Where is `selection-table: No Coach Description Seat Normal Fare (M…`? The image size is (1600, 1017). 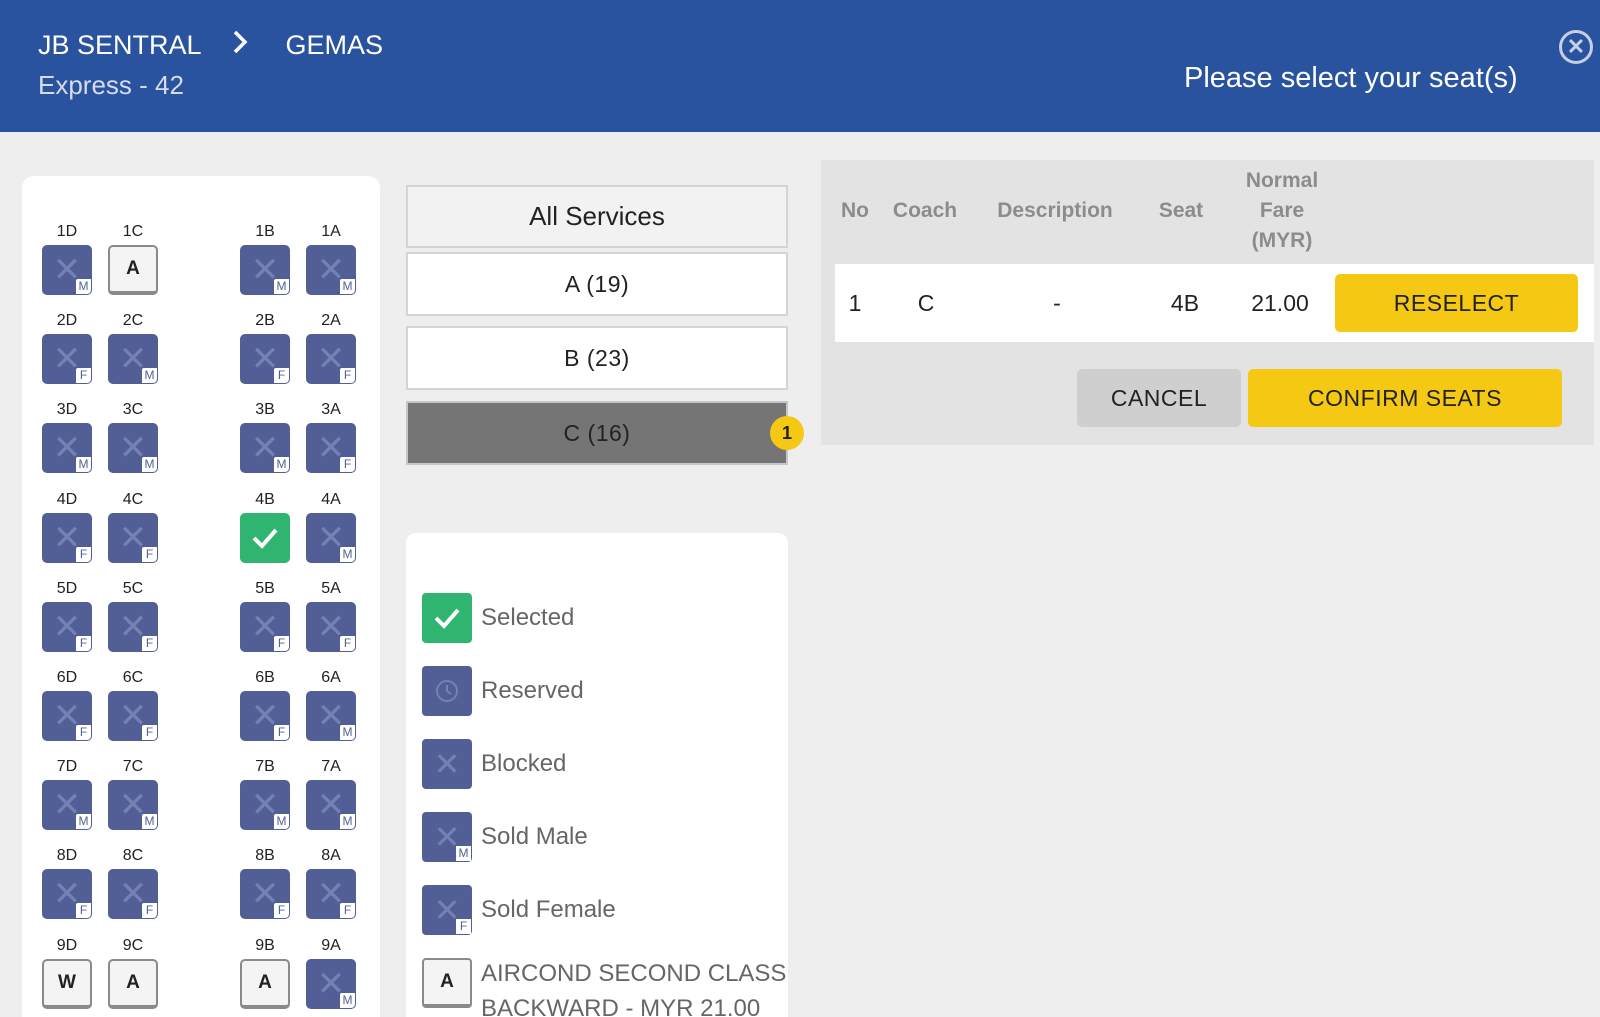
selection-table: No Coach Description Seat Normal Fare (M… is located at coordinates (1207, 302).